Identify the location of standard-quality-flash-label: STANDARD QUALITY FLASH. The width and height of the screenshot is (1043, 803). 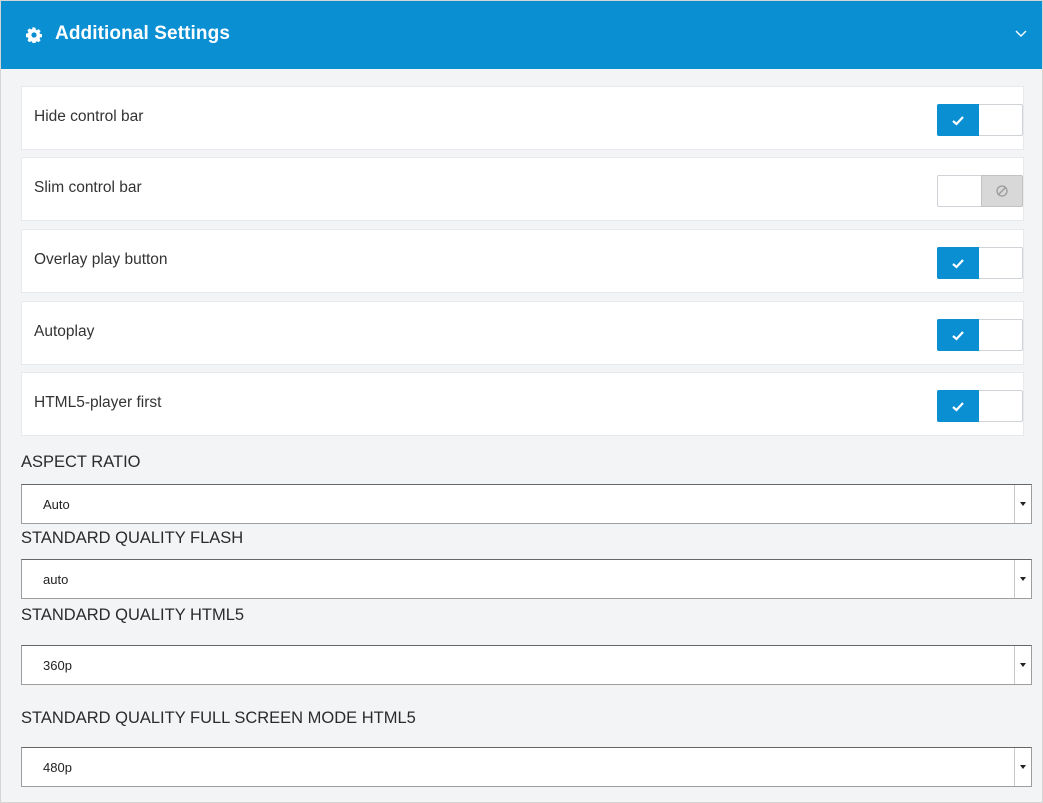
(132, 538).